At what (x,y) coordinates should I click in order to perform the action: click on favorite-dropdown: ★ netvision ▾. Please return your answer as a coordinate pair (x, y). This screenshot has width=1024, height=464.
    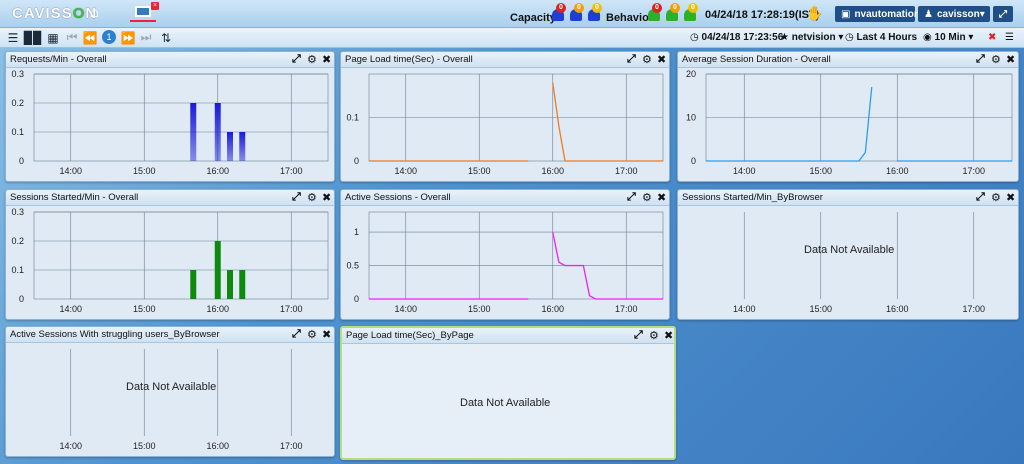
    Looking at the image, I should click on (811, 37).